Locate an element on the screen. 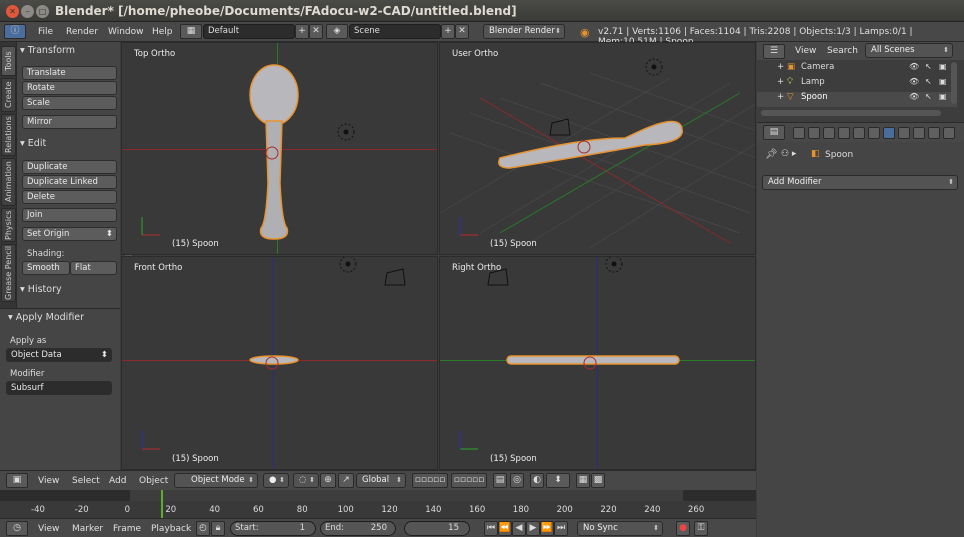 The width and height of the screenshot is (964, 537). tab-grease-pencil: Grease Pencil is located at coordinates (8, 273).